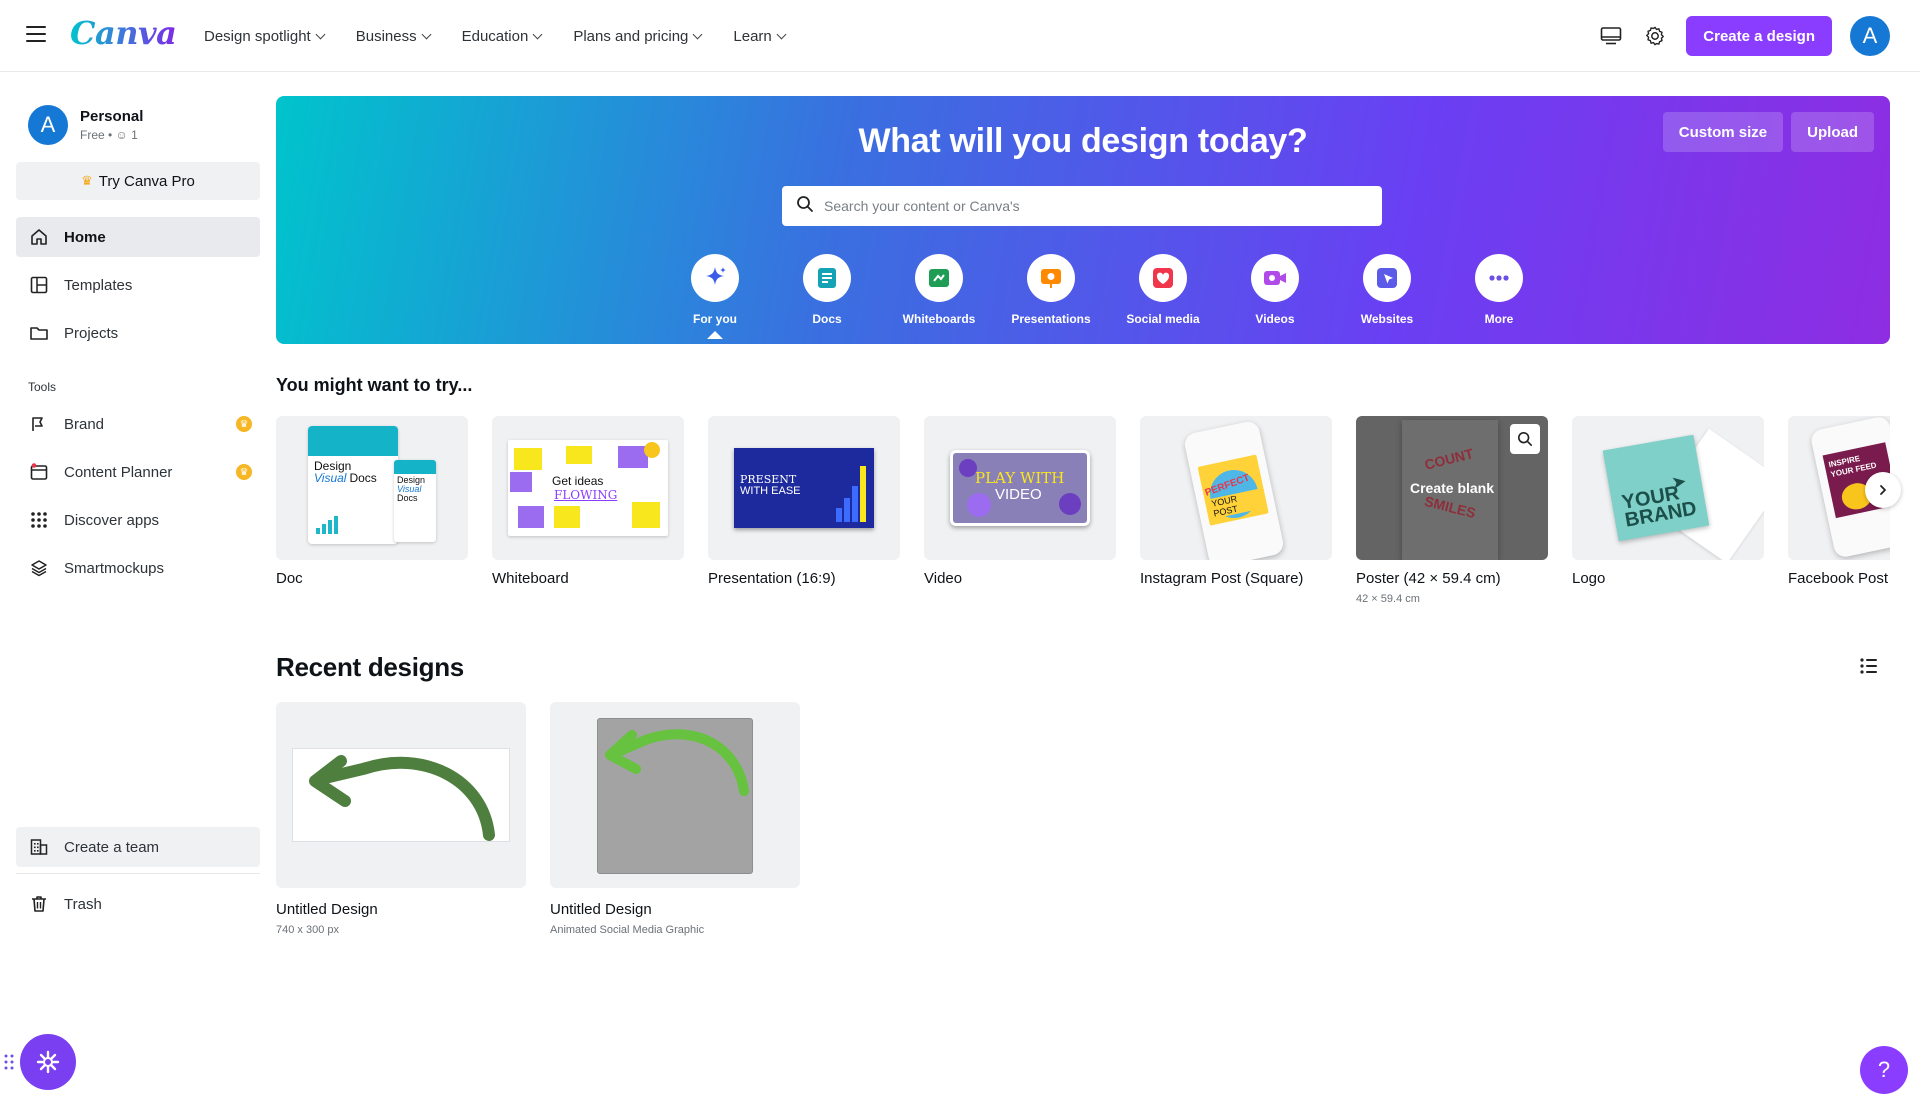 Image resolution: width=1920 pixels, height=1108 pixels. Describe the element at coordinates (85, 125) in the screenshot. I see `account-switcher: A Personal Free • ☺ 1` at that location.